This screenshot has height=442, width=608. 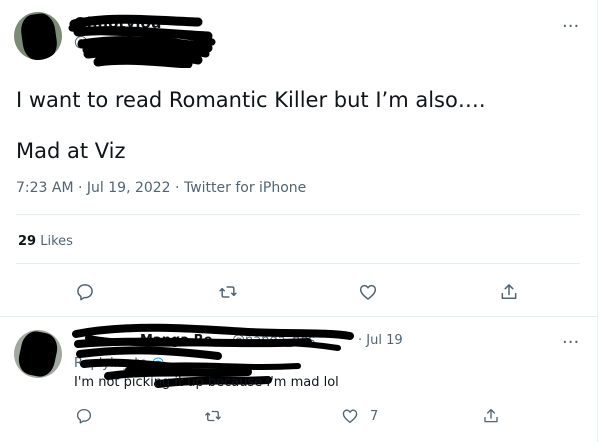 What do you see at coordinates (597, 221) in the screenshot?
I see `column-border` at bounding box center [597, 221].